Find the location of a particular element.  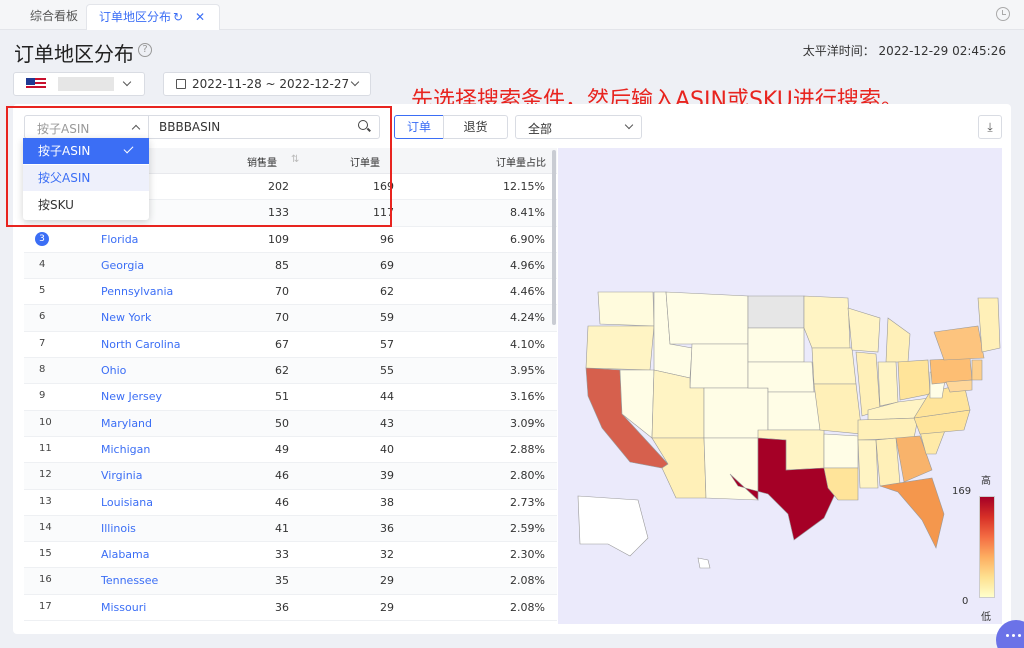

table-row: 3 Florida 109 96 6.90% is located at coordinates (290, 240).